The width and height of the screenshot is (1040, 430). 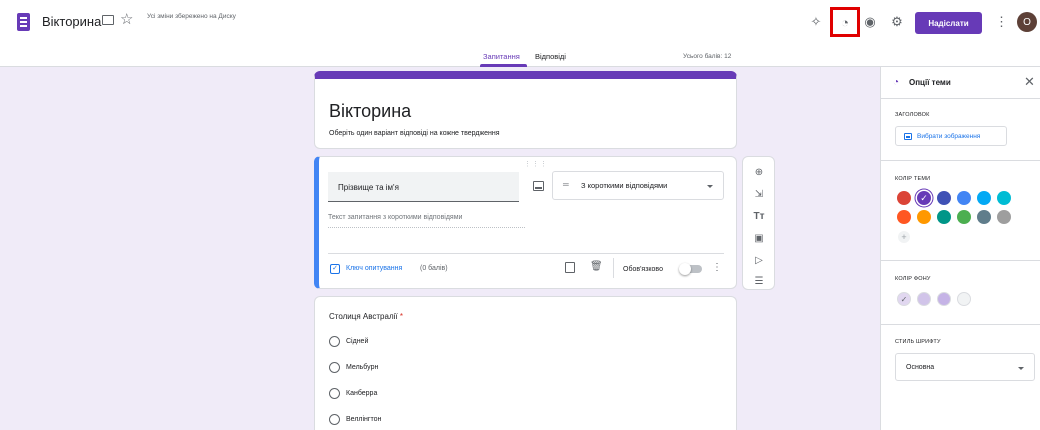 I want to click on form-name: Вікторина, so click(x=71, y=21).